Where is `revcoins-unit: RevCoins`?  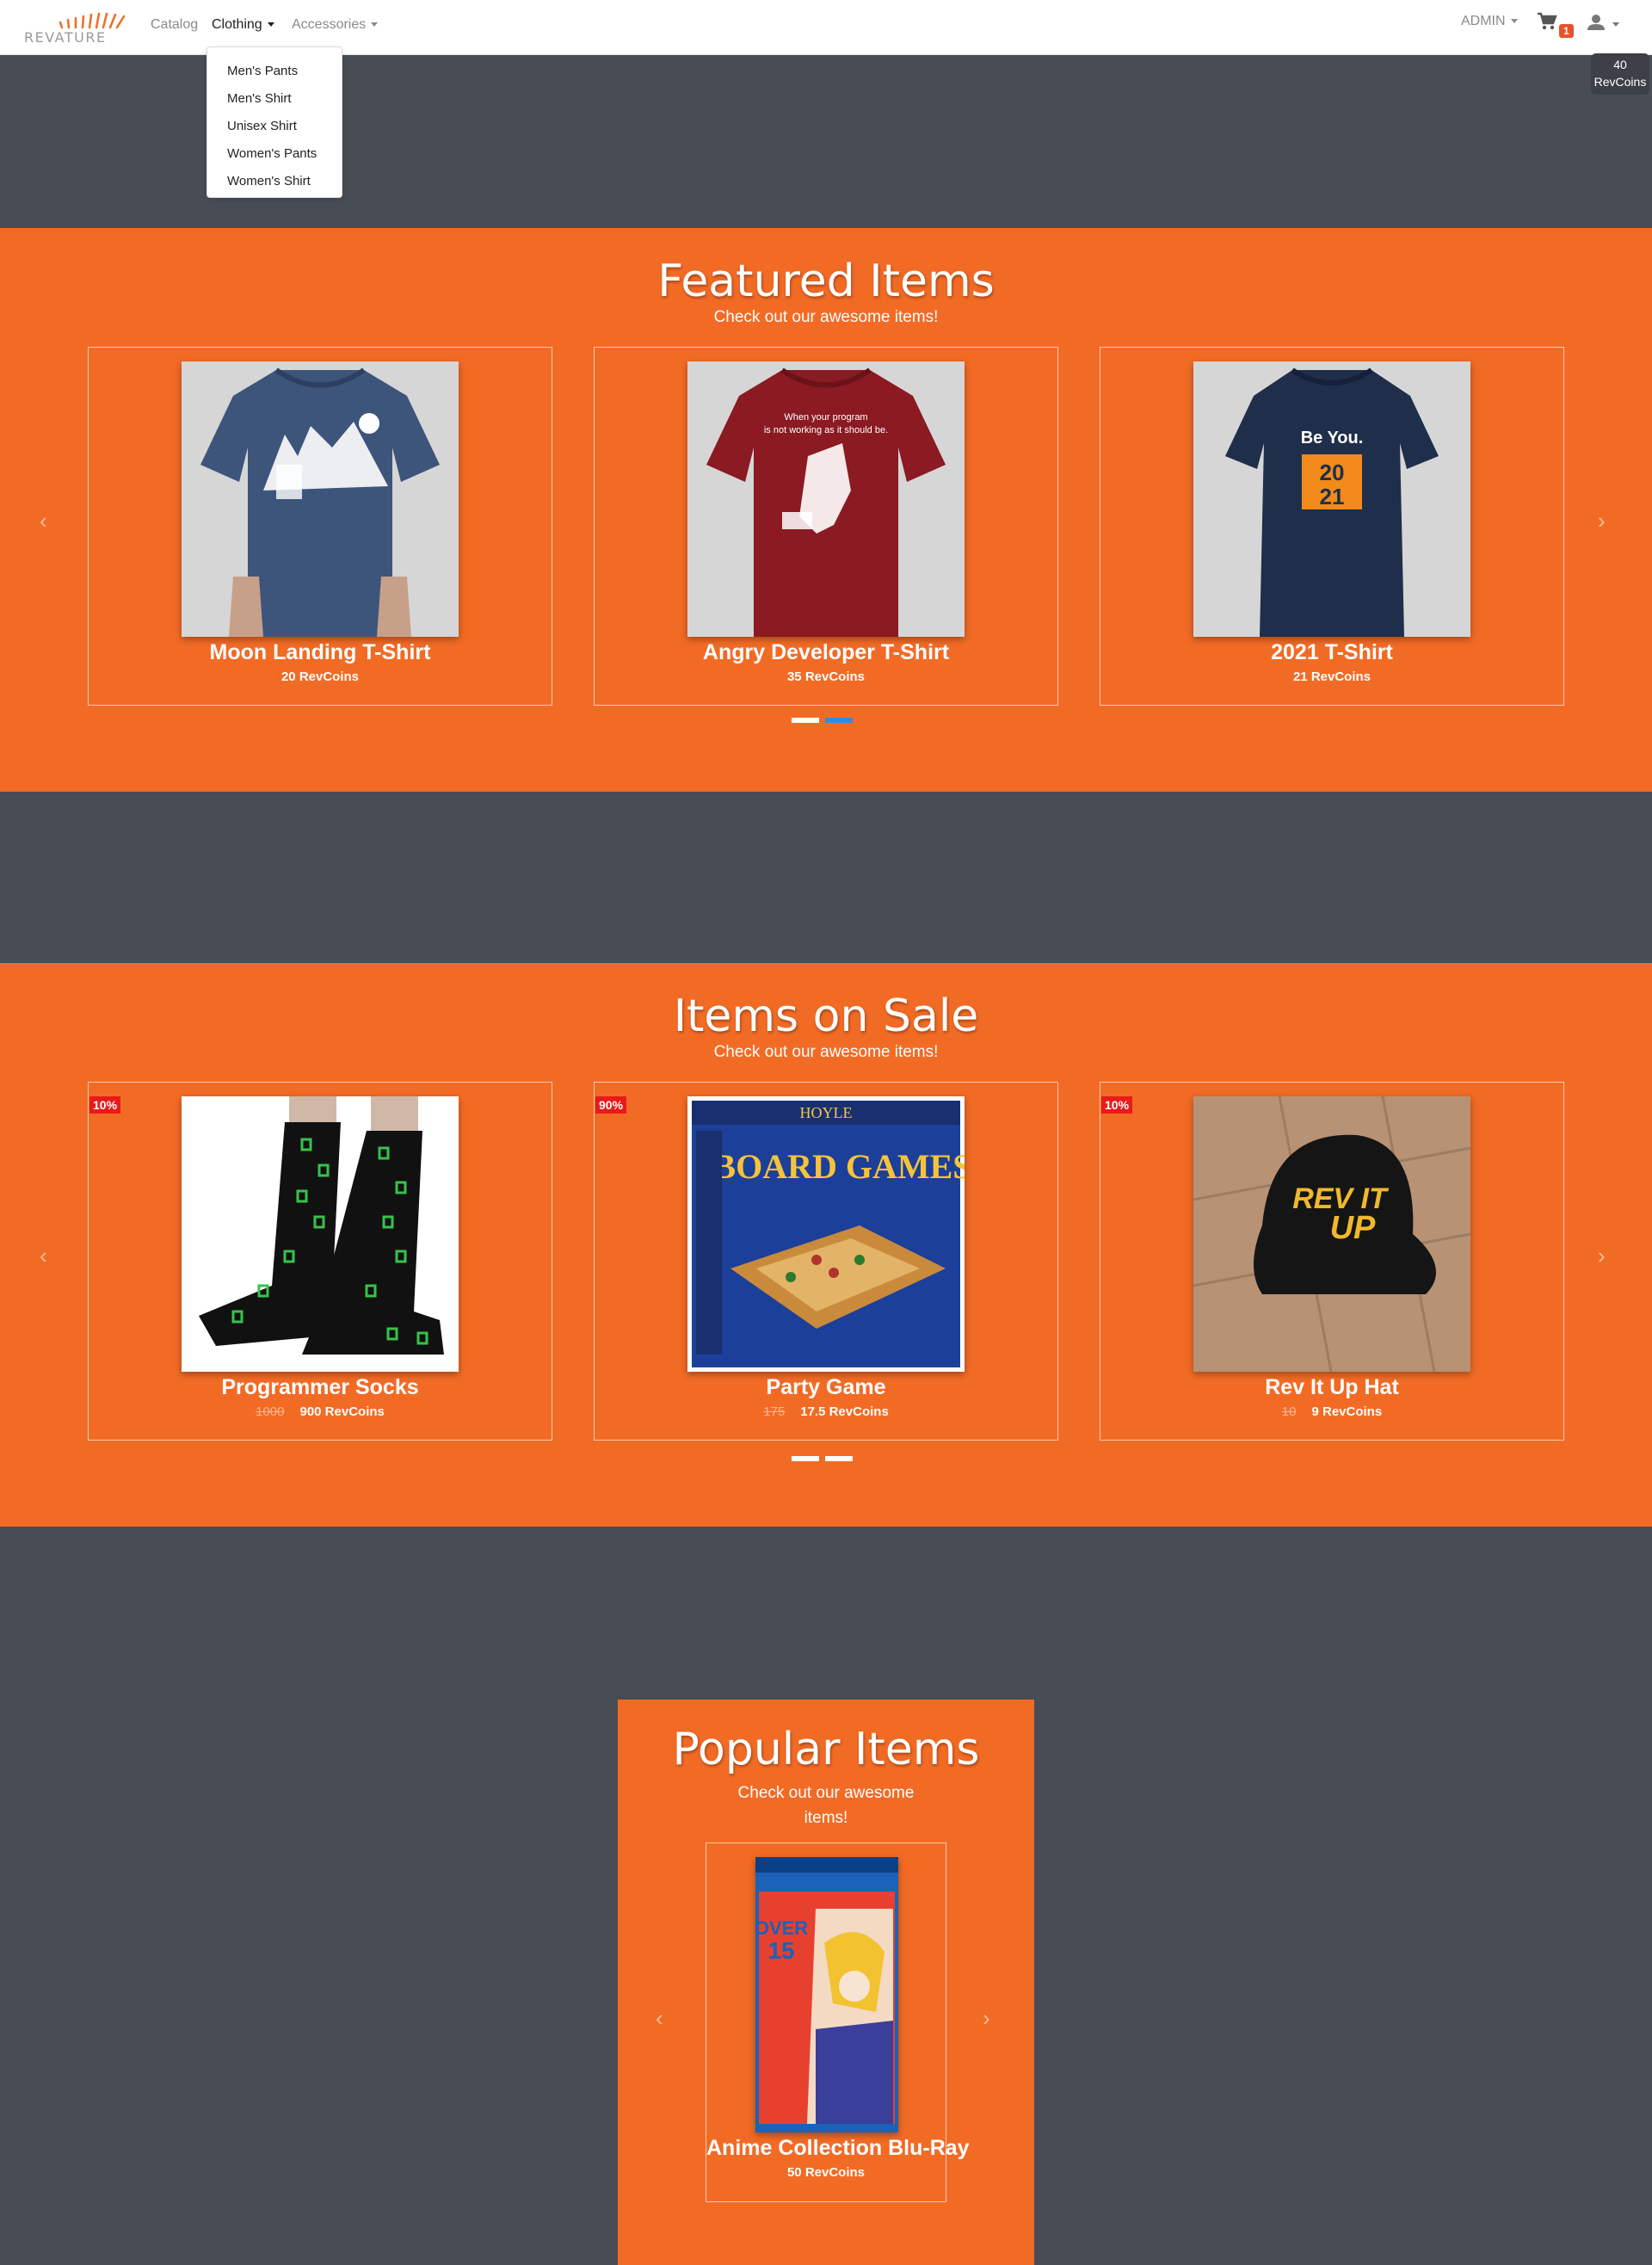
revcoins-unit: RevCoins is located at coordinates (1620, 82).